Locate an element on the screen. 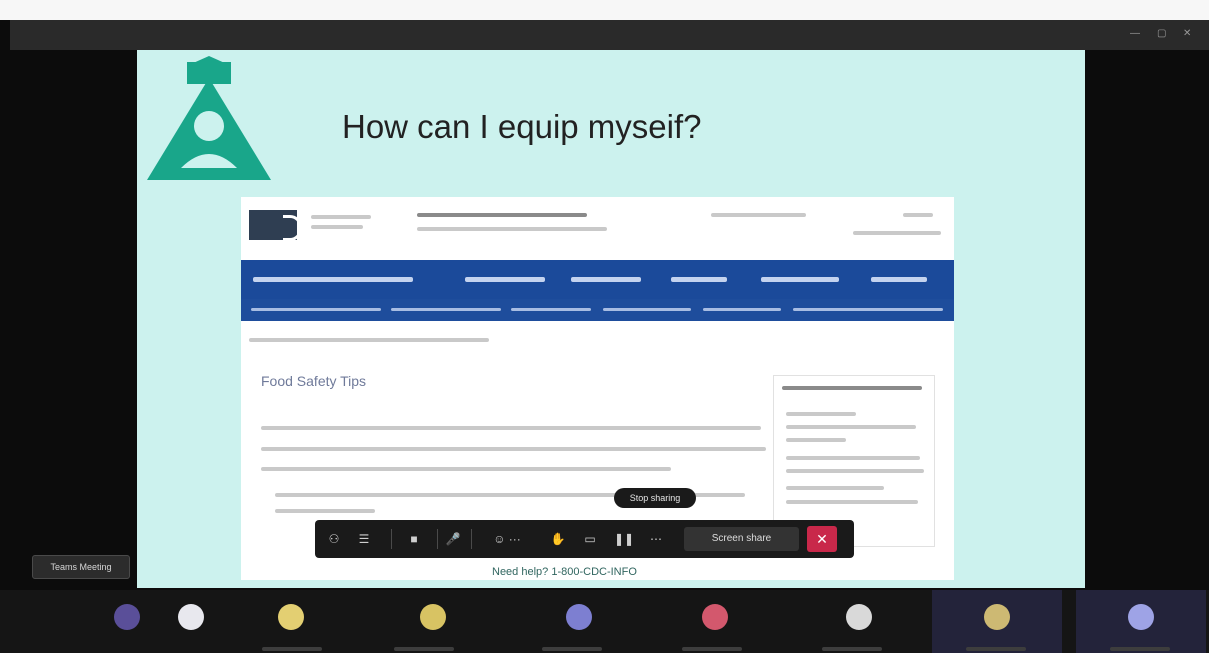  close-icon: ✕ is located at coordinates (1189, 33).